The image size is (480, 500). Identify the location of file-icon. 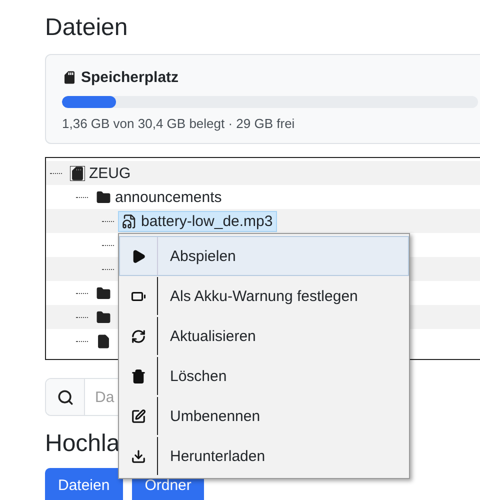
(103, 341).